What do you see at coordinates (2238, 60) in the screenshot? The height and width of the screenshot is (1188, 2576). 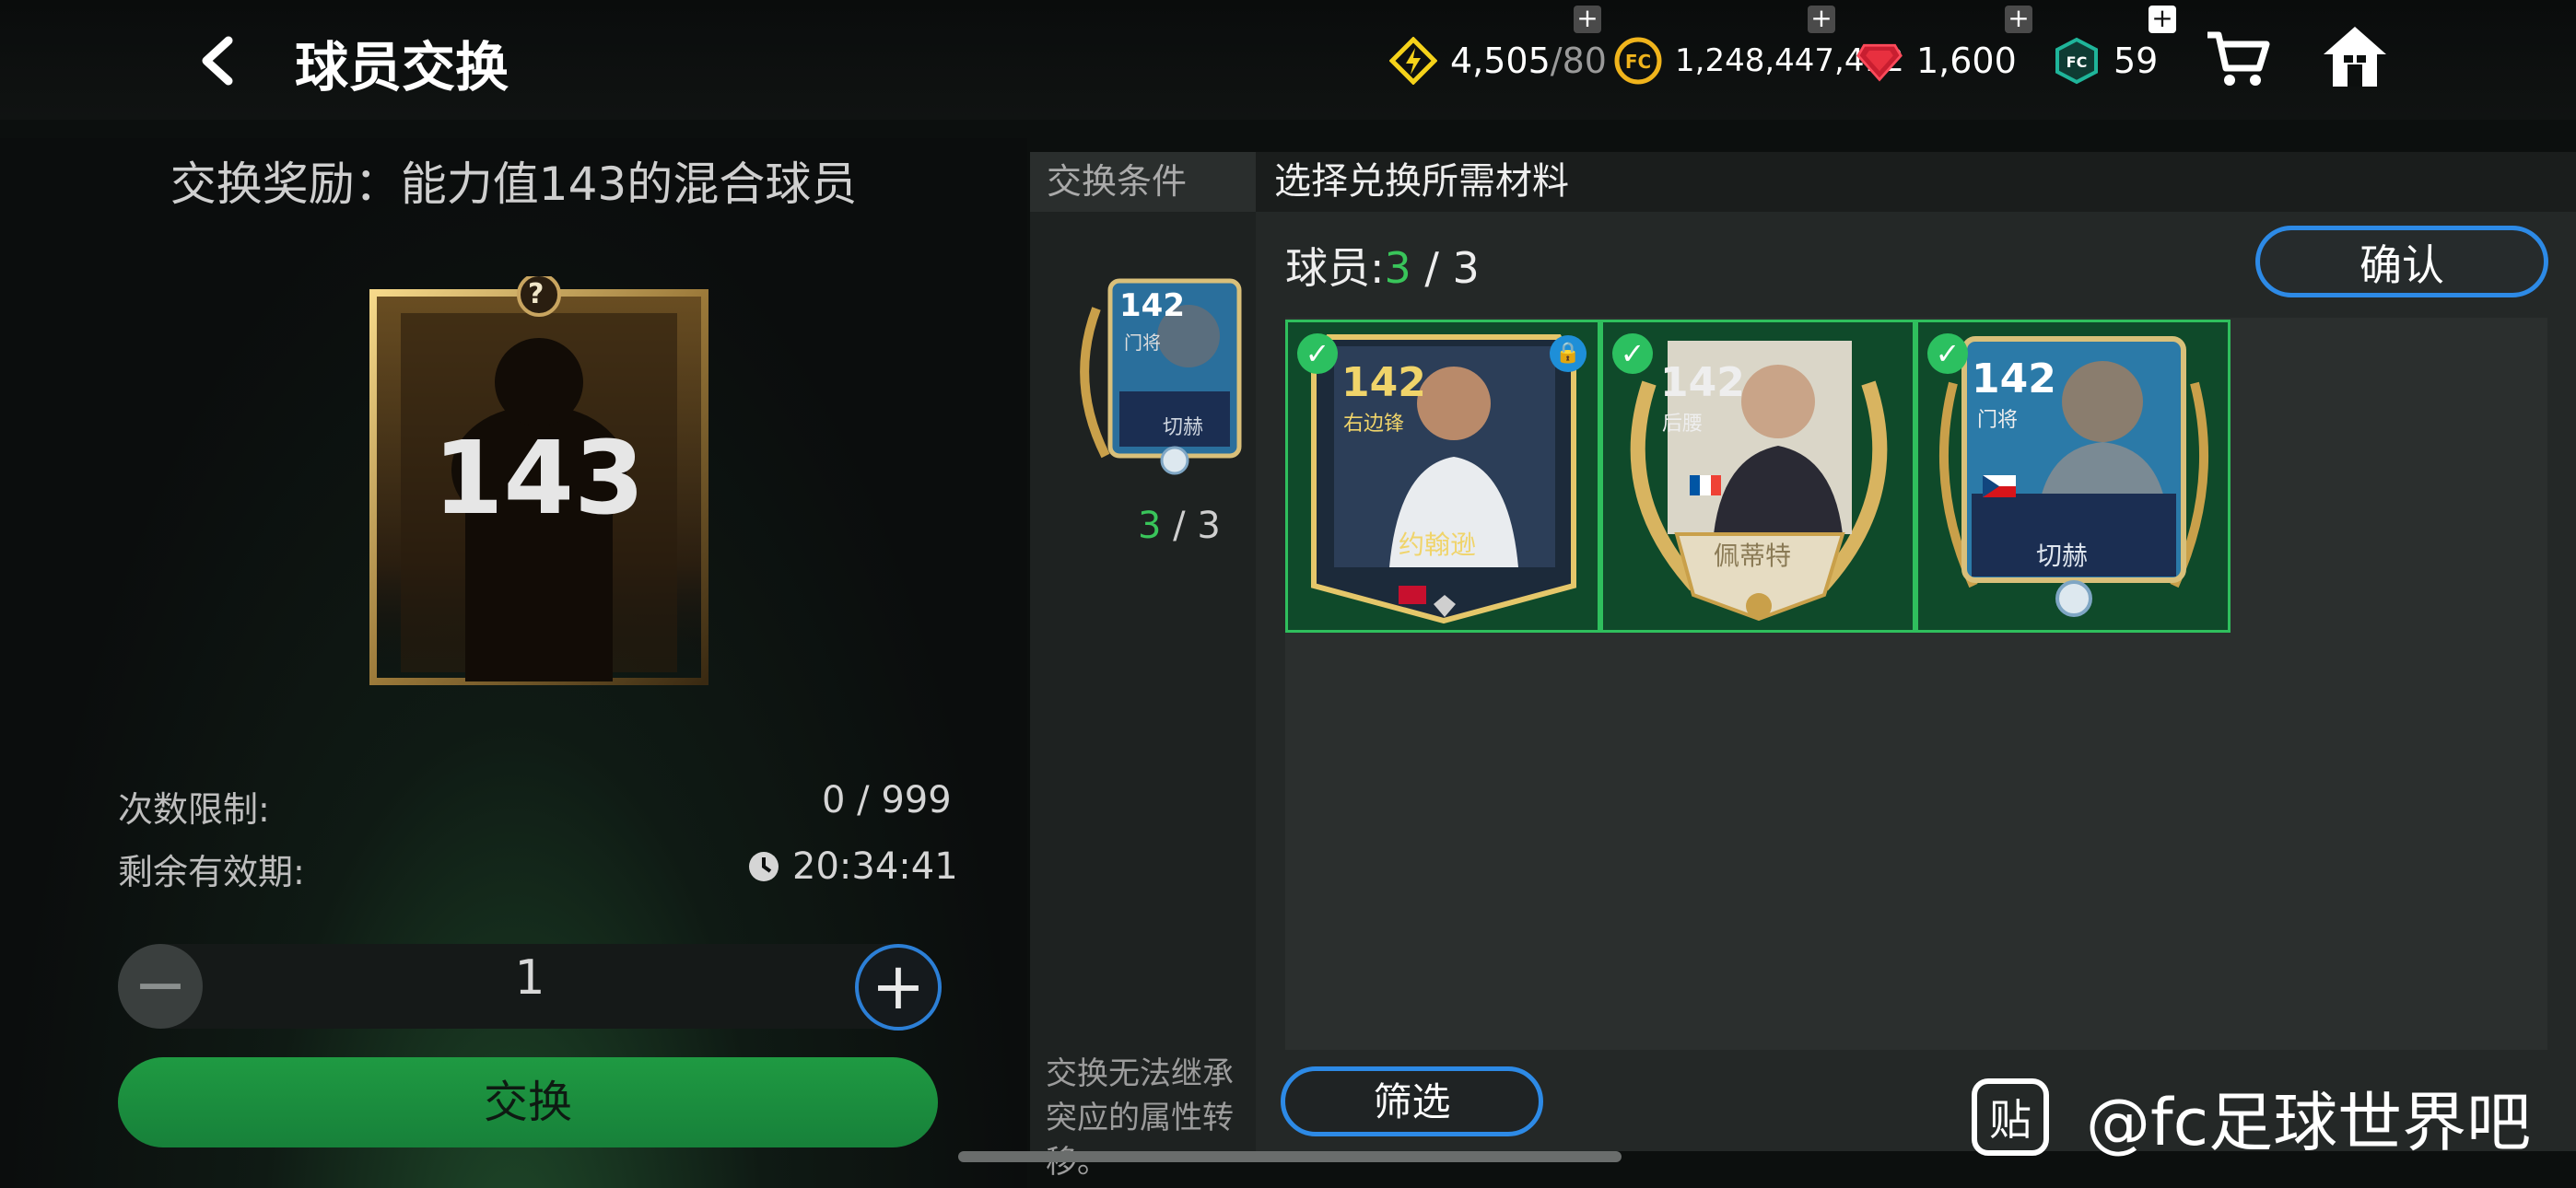 I see `cart-icon` at bounding box center [2238, 60].